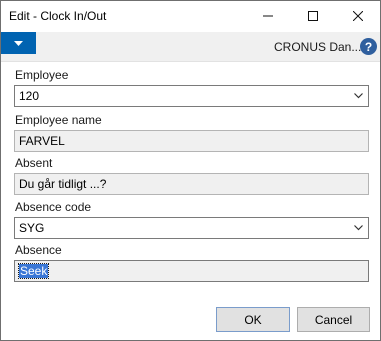 The width and height of the screenshot is (381, 341). I want to click on absence-label: Absence, so click(38, 250).